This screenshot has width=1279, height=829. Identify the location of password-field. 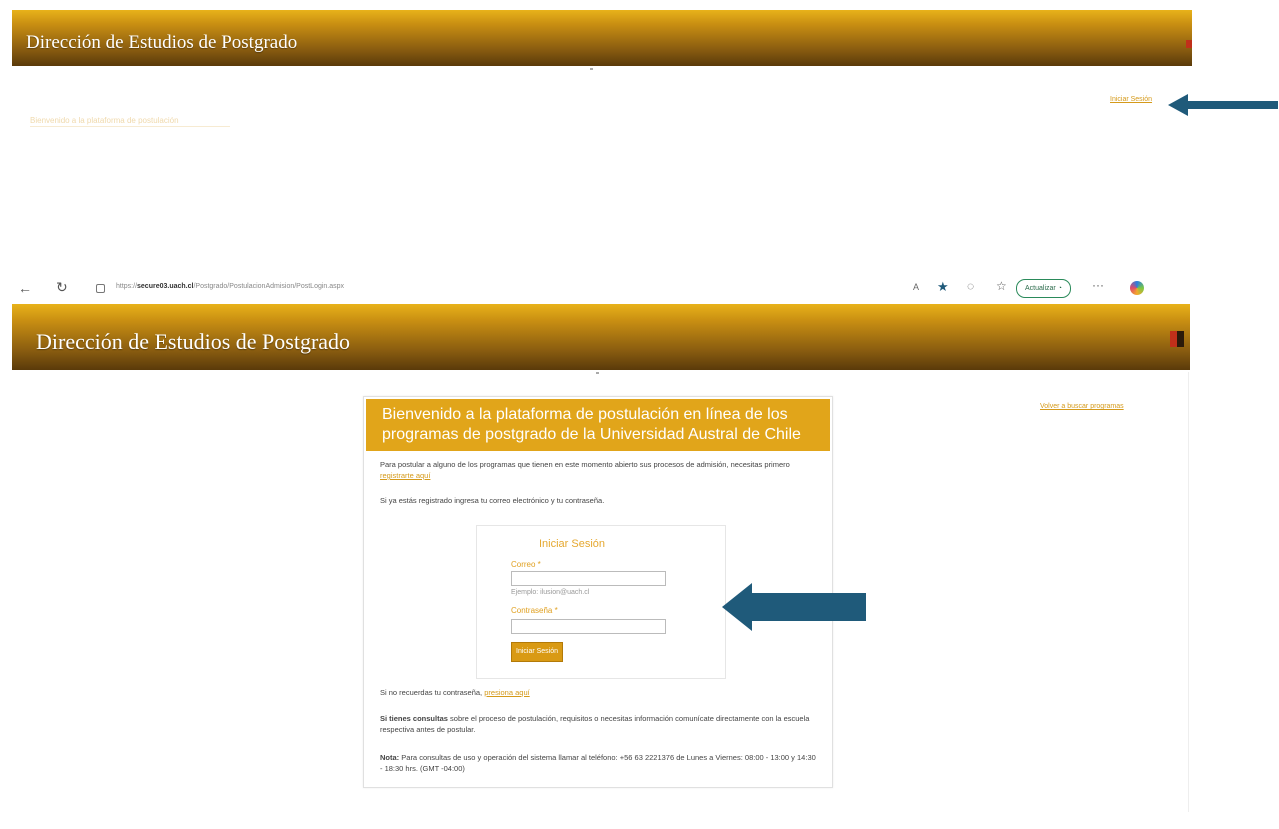
(588, 626).